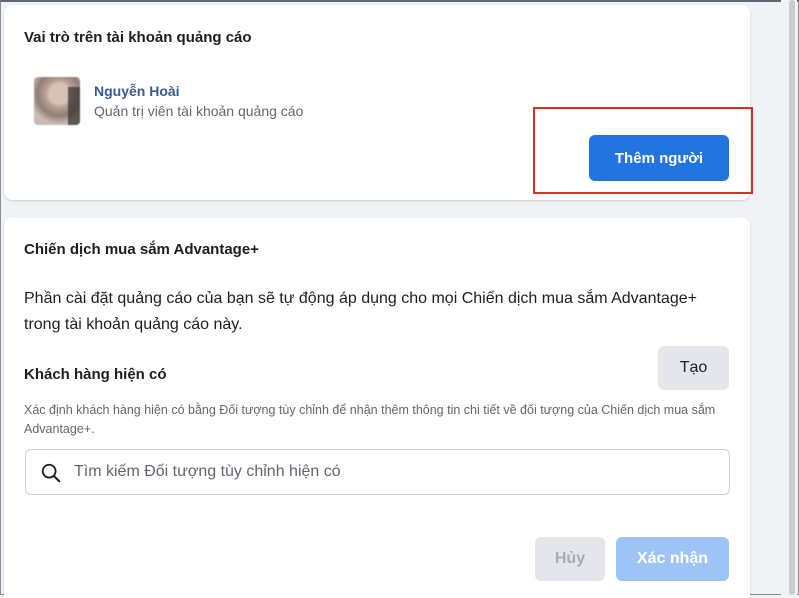  Describe the element at coordinates (659, 158) in the screenshot. I see `add-people-button: Thêm người` at that location.